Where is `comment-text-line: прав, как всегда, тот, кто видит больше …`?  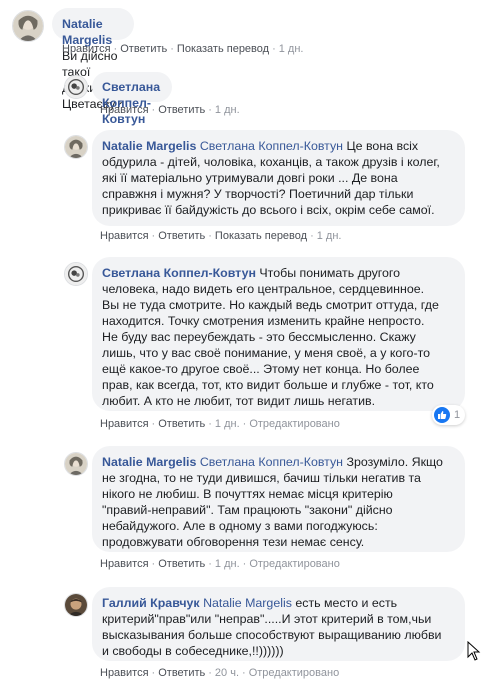
comment-text-line: прав, как всегда, тот, кто видит больше … is located at coordinates (268, 385).